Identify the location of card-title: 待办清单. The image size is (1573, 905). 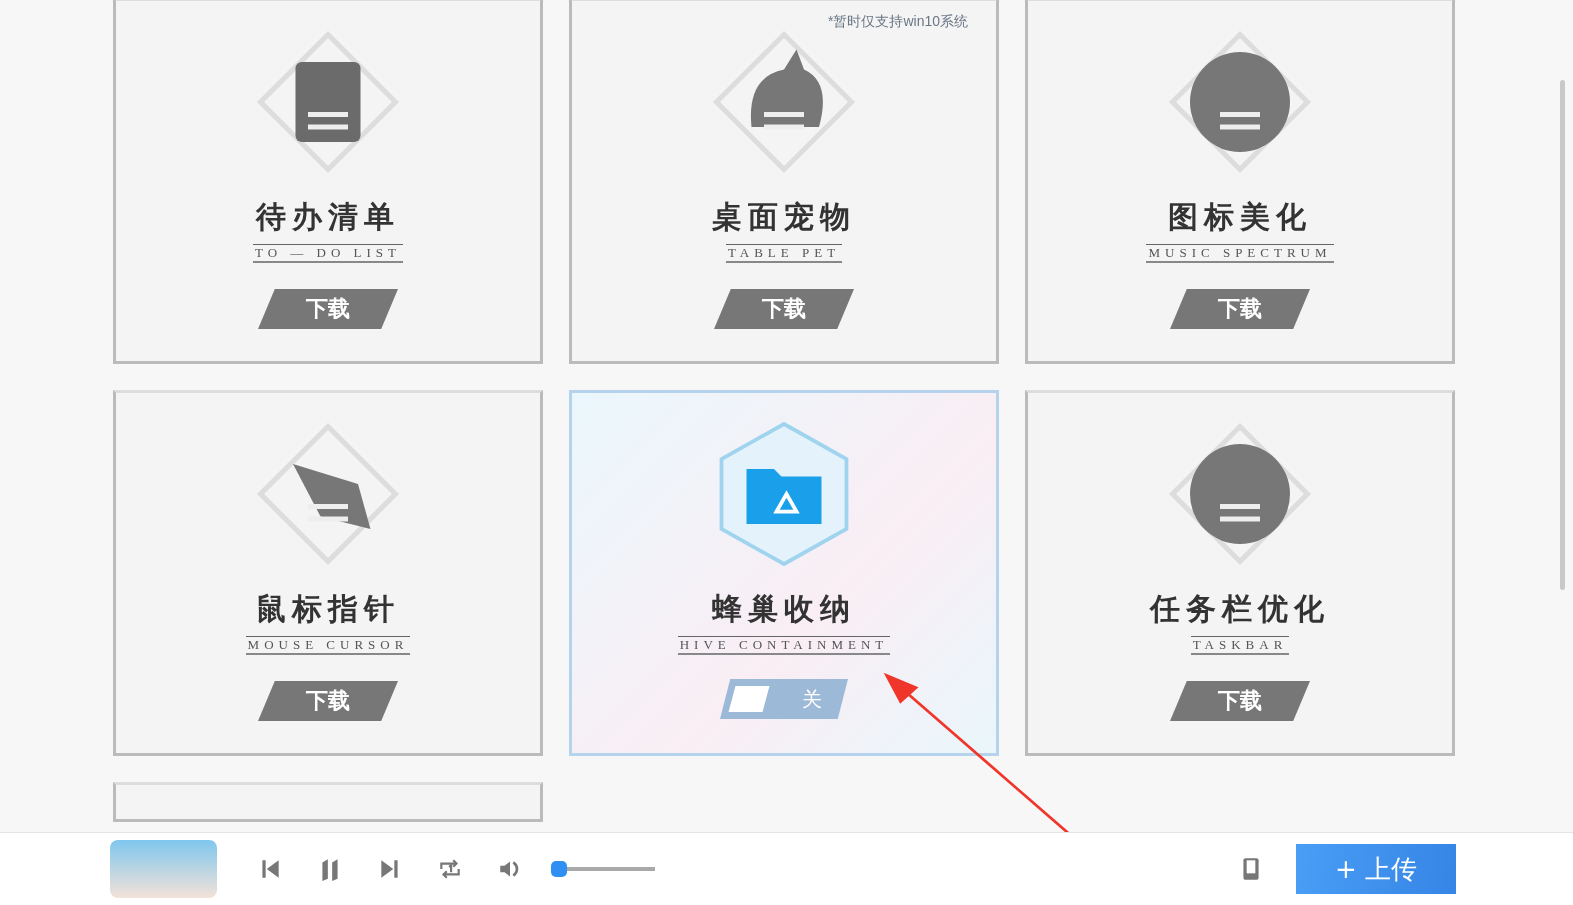
(328, 217).